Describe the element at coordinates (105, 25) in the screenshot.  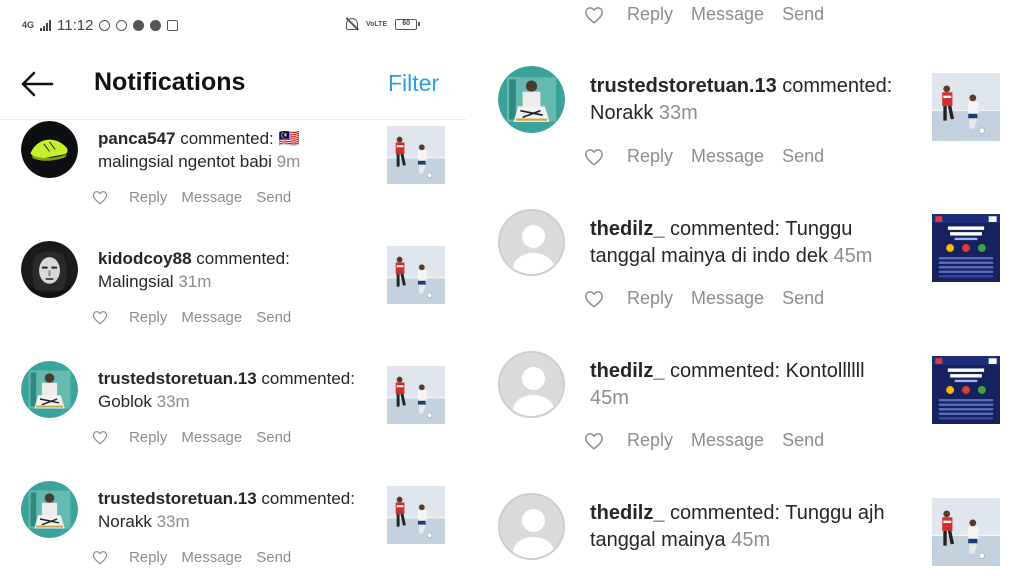
I see `app-notification-icon` at that location.